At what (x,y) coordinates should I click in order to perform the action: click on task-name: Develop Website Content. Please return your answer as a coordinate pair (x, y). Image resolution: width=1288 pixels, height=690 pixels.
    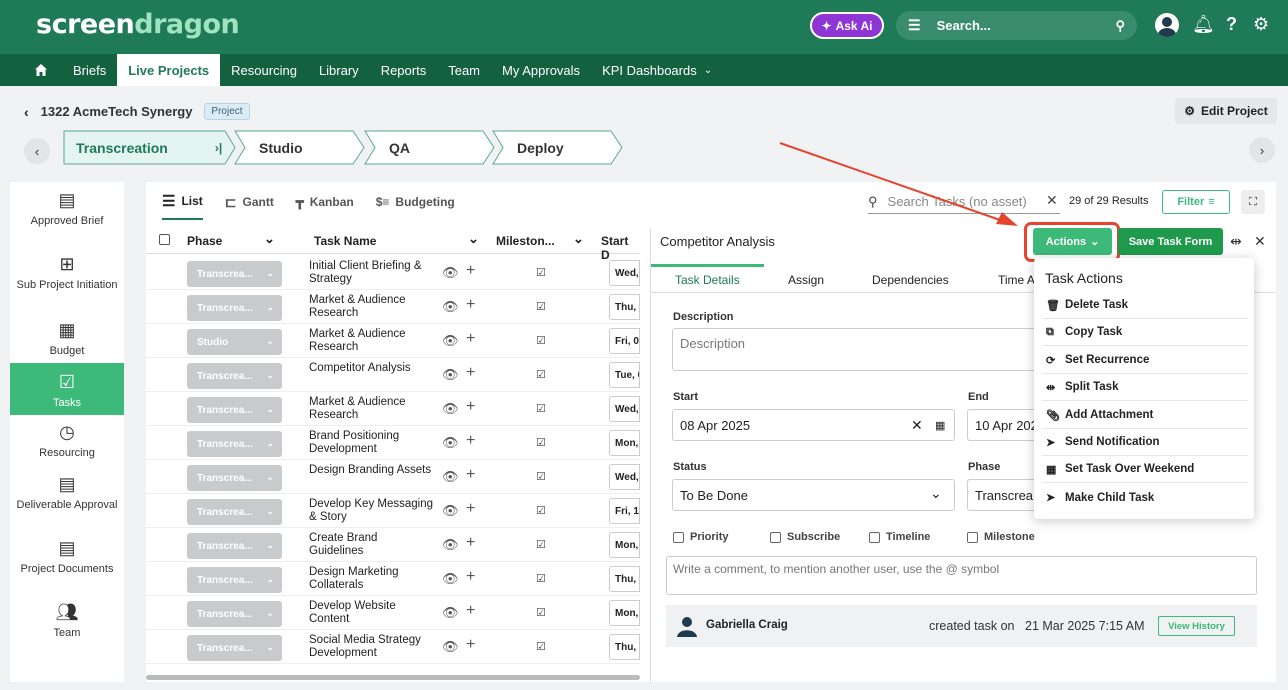
    Looking at the image, I should click on (371, 613).